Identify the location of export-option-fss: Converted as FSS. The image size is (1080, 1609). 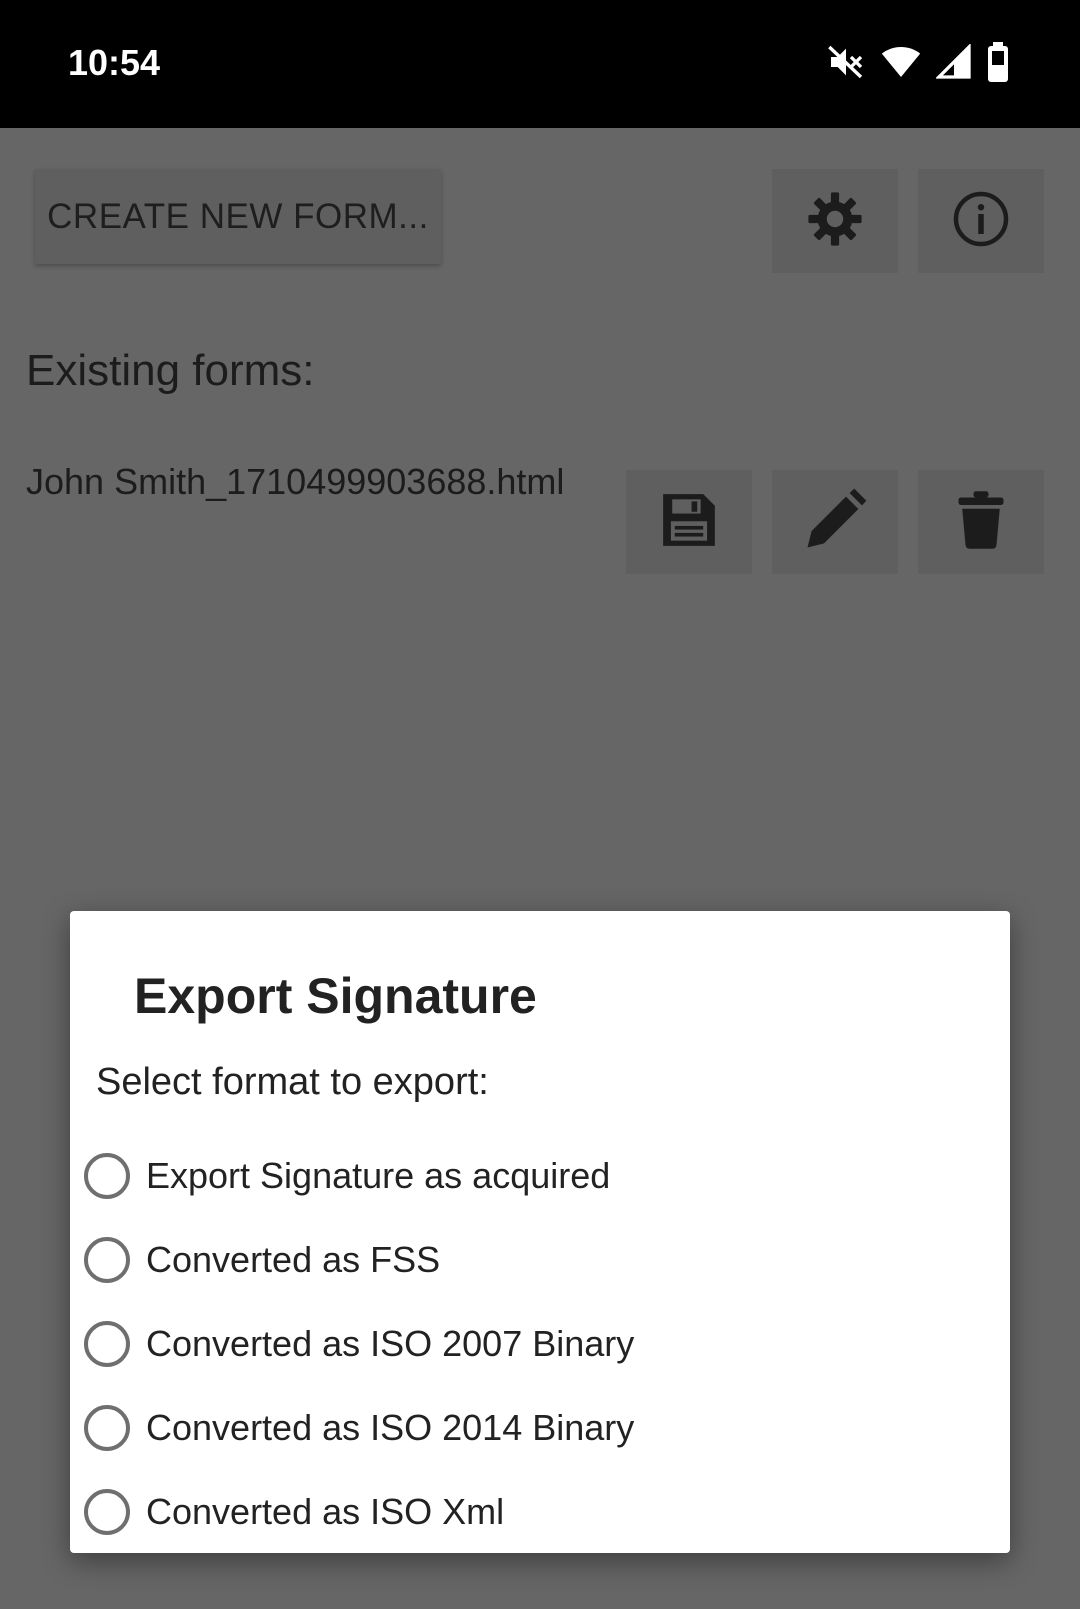
(534, 1260).